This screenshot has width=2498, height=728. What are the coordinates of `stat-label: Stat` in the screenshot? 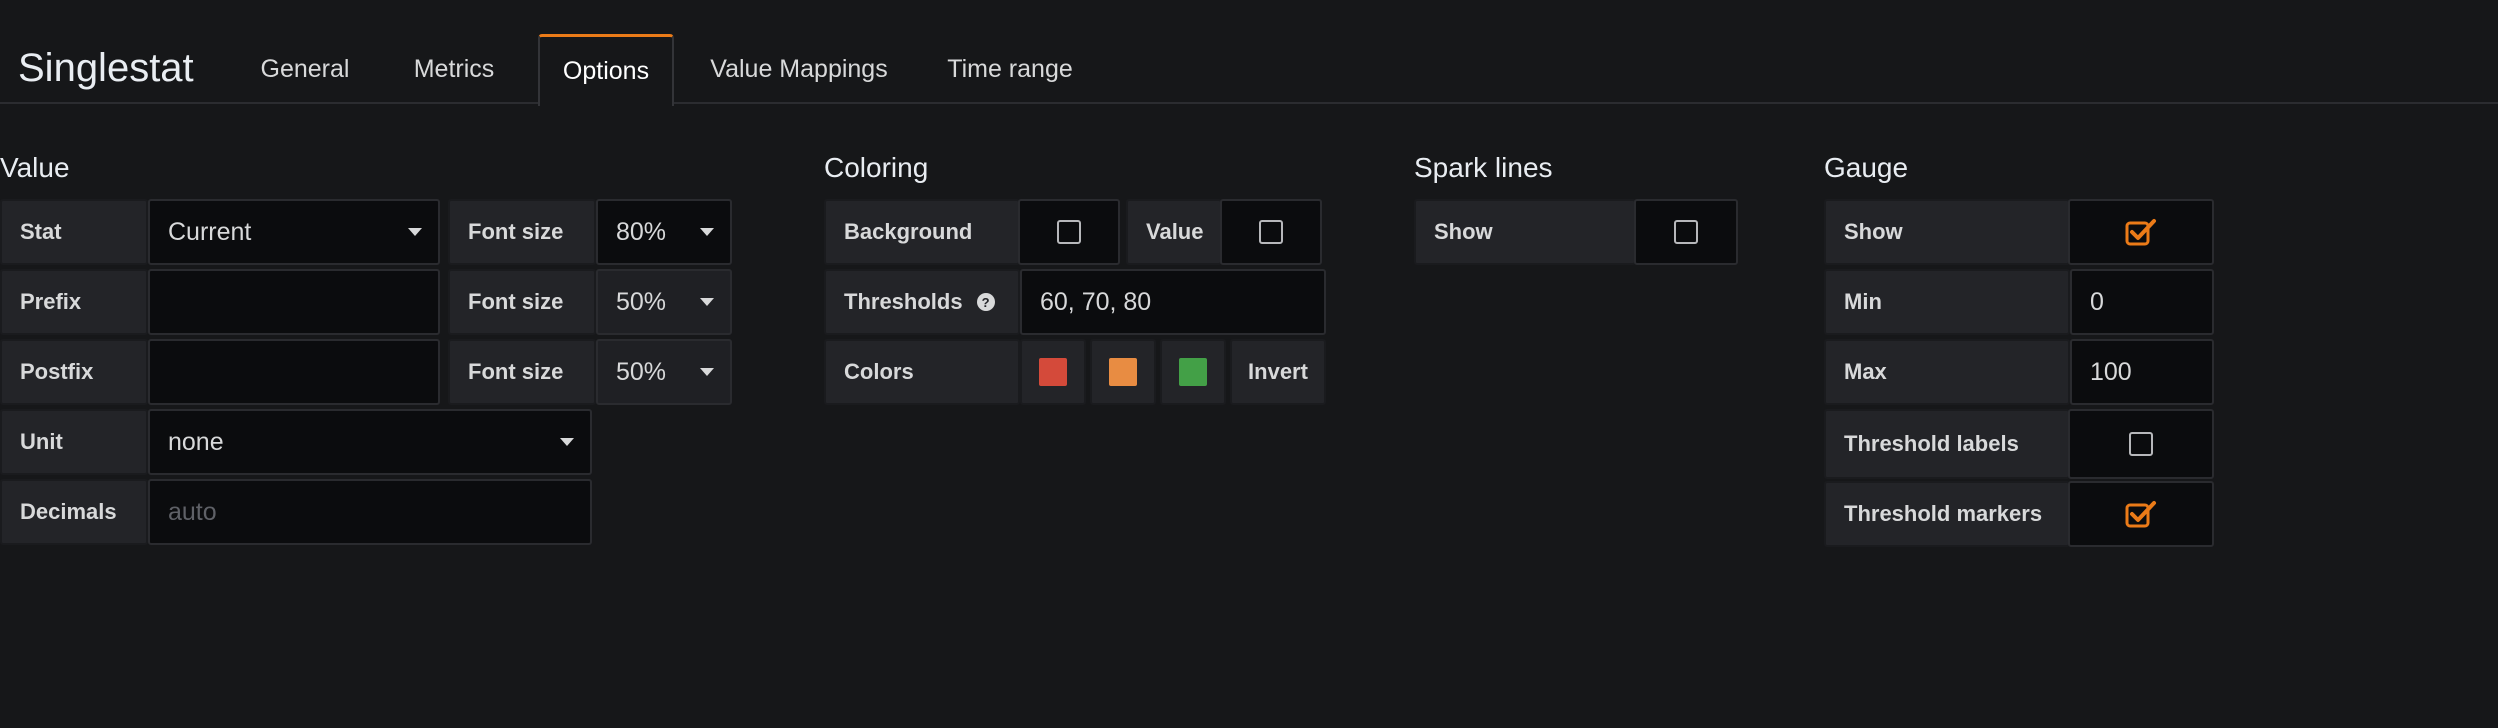 It's located at (74, 232).